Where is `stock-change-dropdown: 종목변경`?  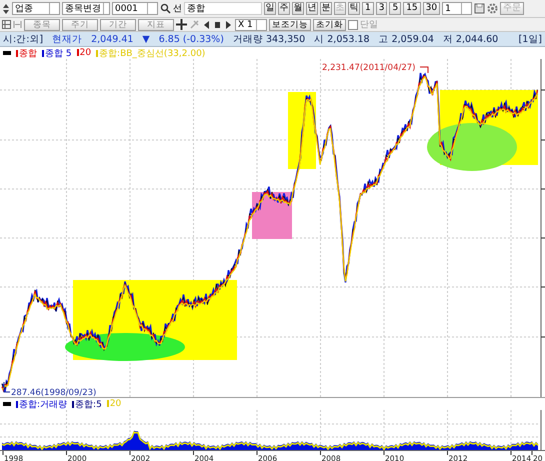
stock-change-dropdown: 종목변경 is located at coordinates (86, 8).